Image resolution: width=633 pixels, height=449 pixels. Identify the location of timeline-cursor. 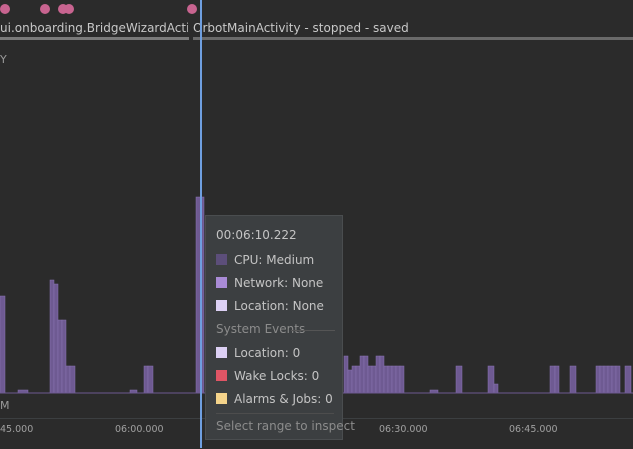
(201, 224).